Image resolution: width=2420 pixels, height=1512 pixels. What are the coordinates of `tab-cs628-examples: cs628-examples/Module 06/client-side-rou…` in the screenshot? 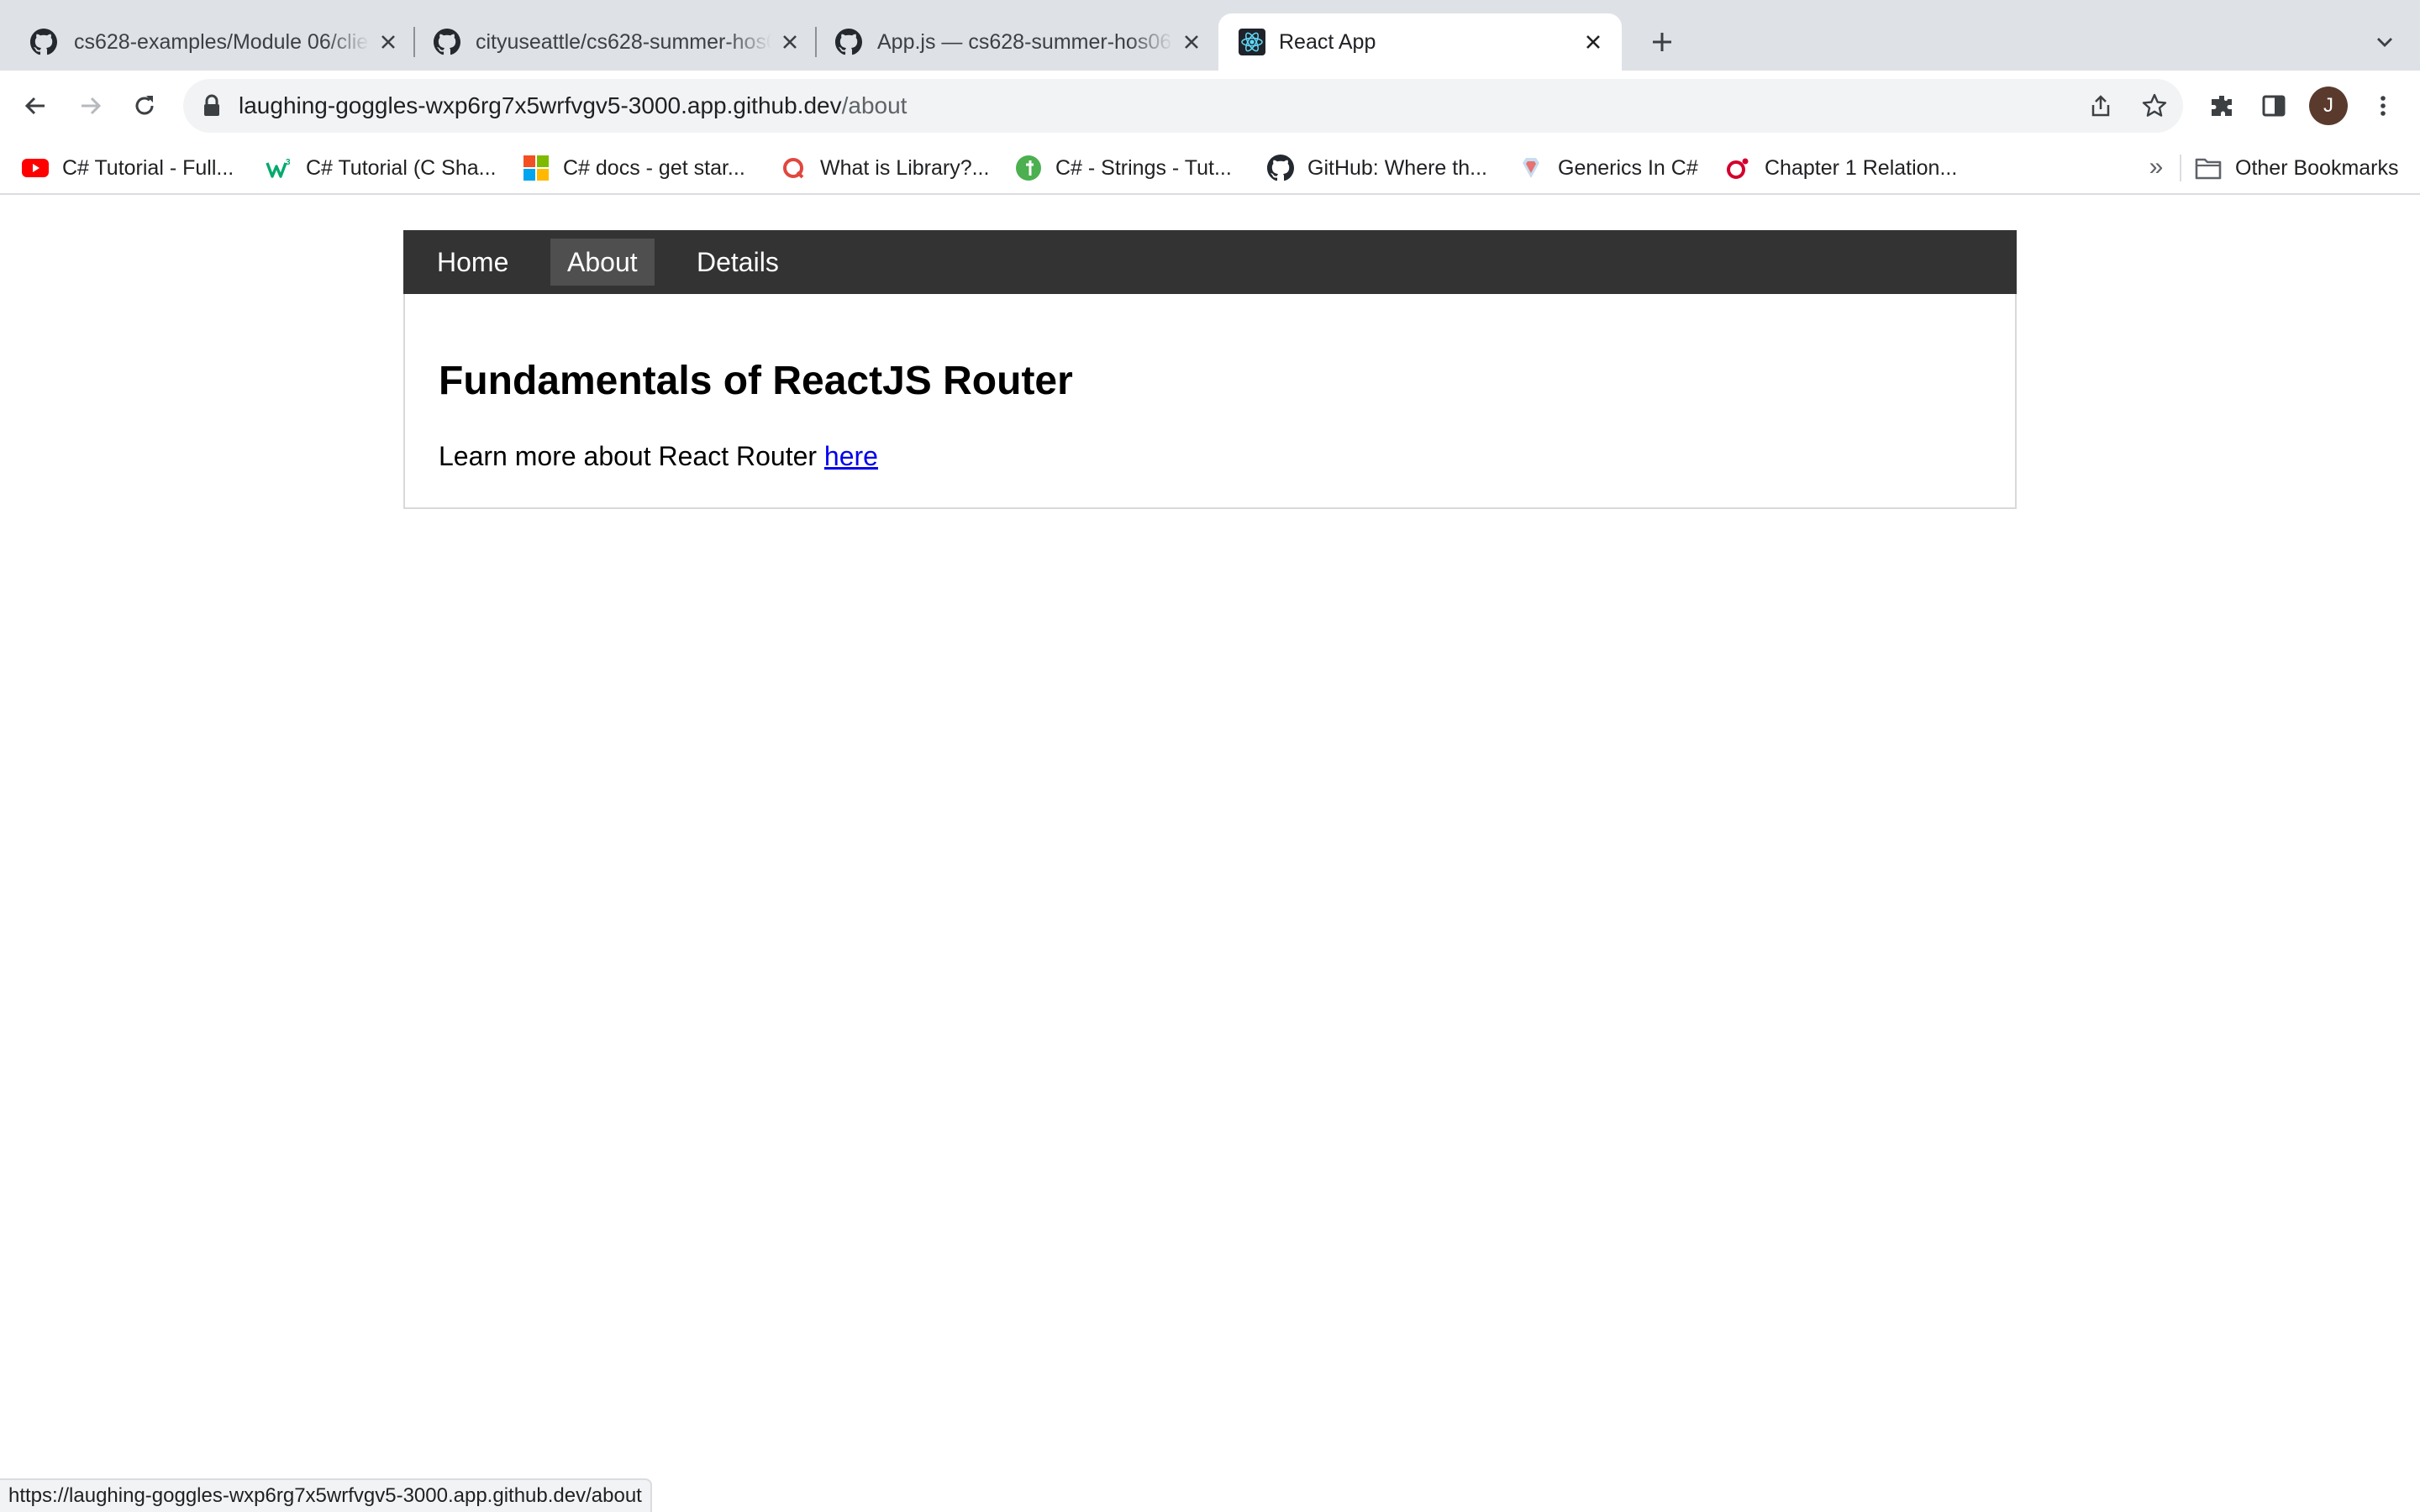 It's located at (205, 42).